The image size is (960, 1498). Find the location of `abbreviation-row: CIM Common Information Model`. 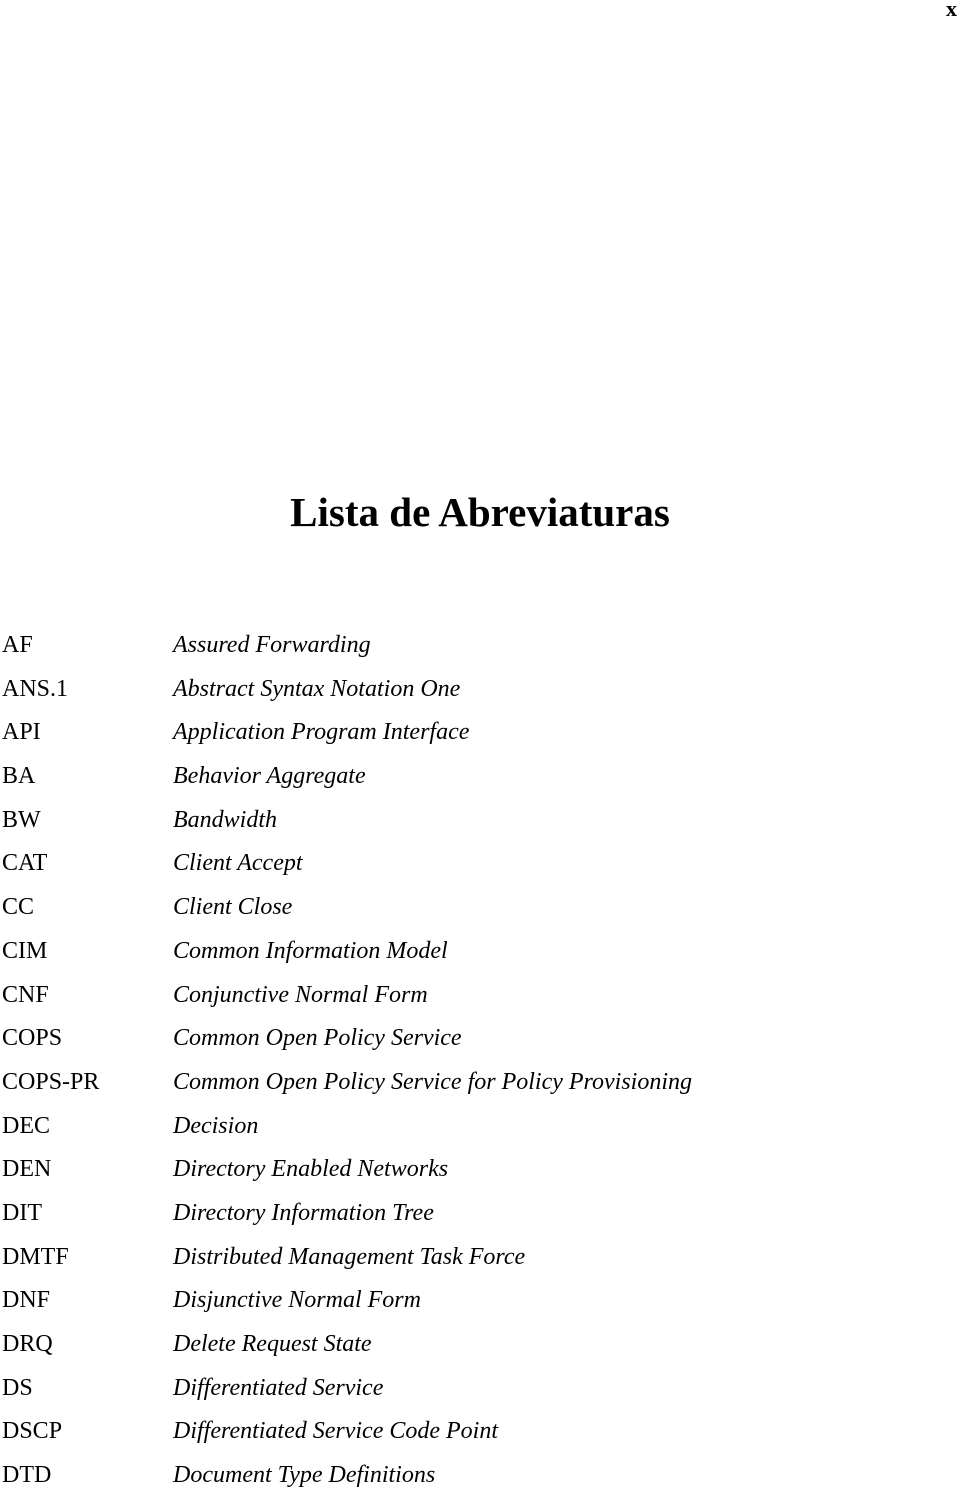

abbreviation-row: CIM Common Information Model is located at coordinates (480, 952).